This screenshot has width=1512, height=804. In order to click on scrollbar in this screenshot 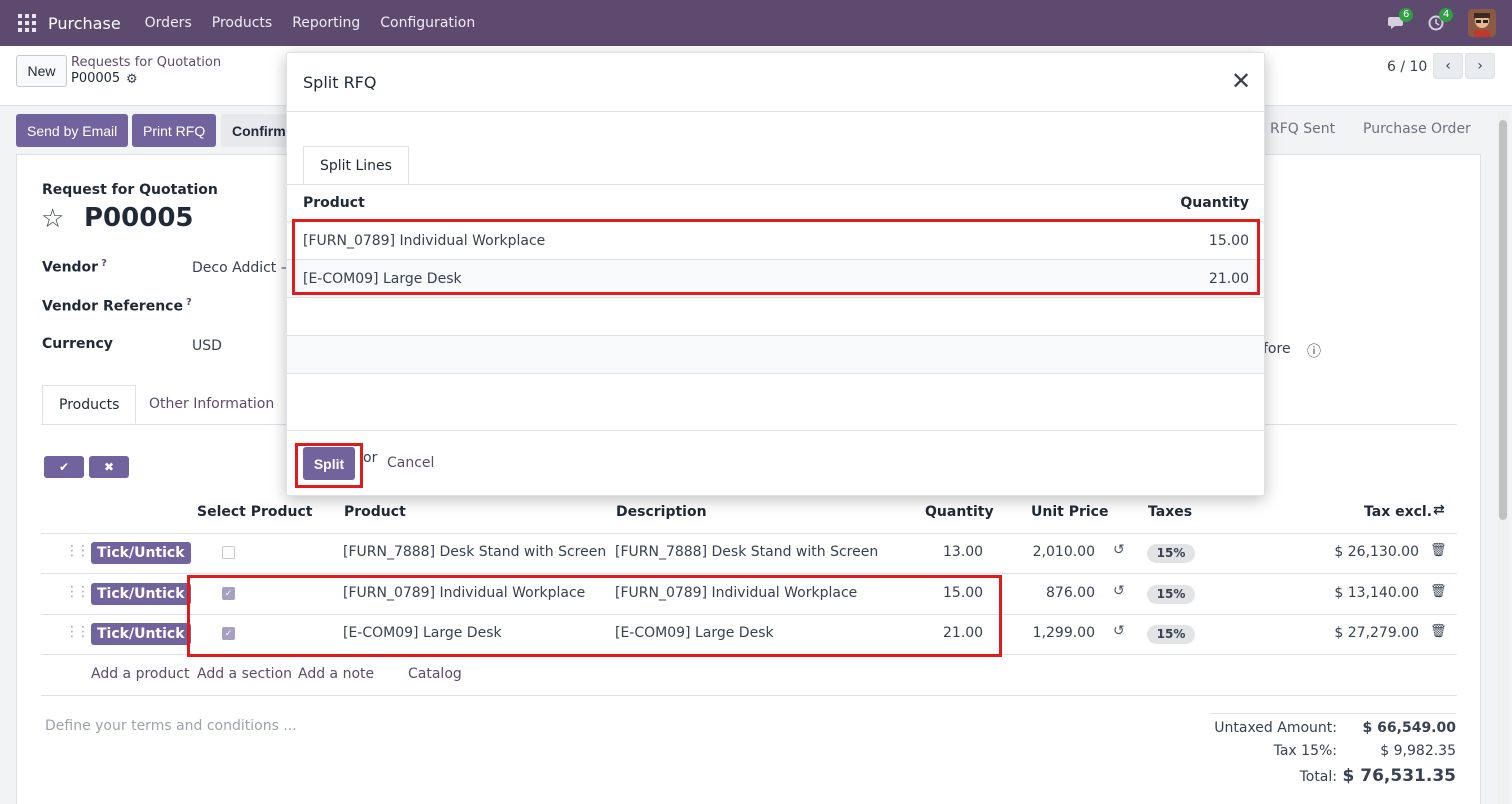, I will do `click(1503, 458)`.